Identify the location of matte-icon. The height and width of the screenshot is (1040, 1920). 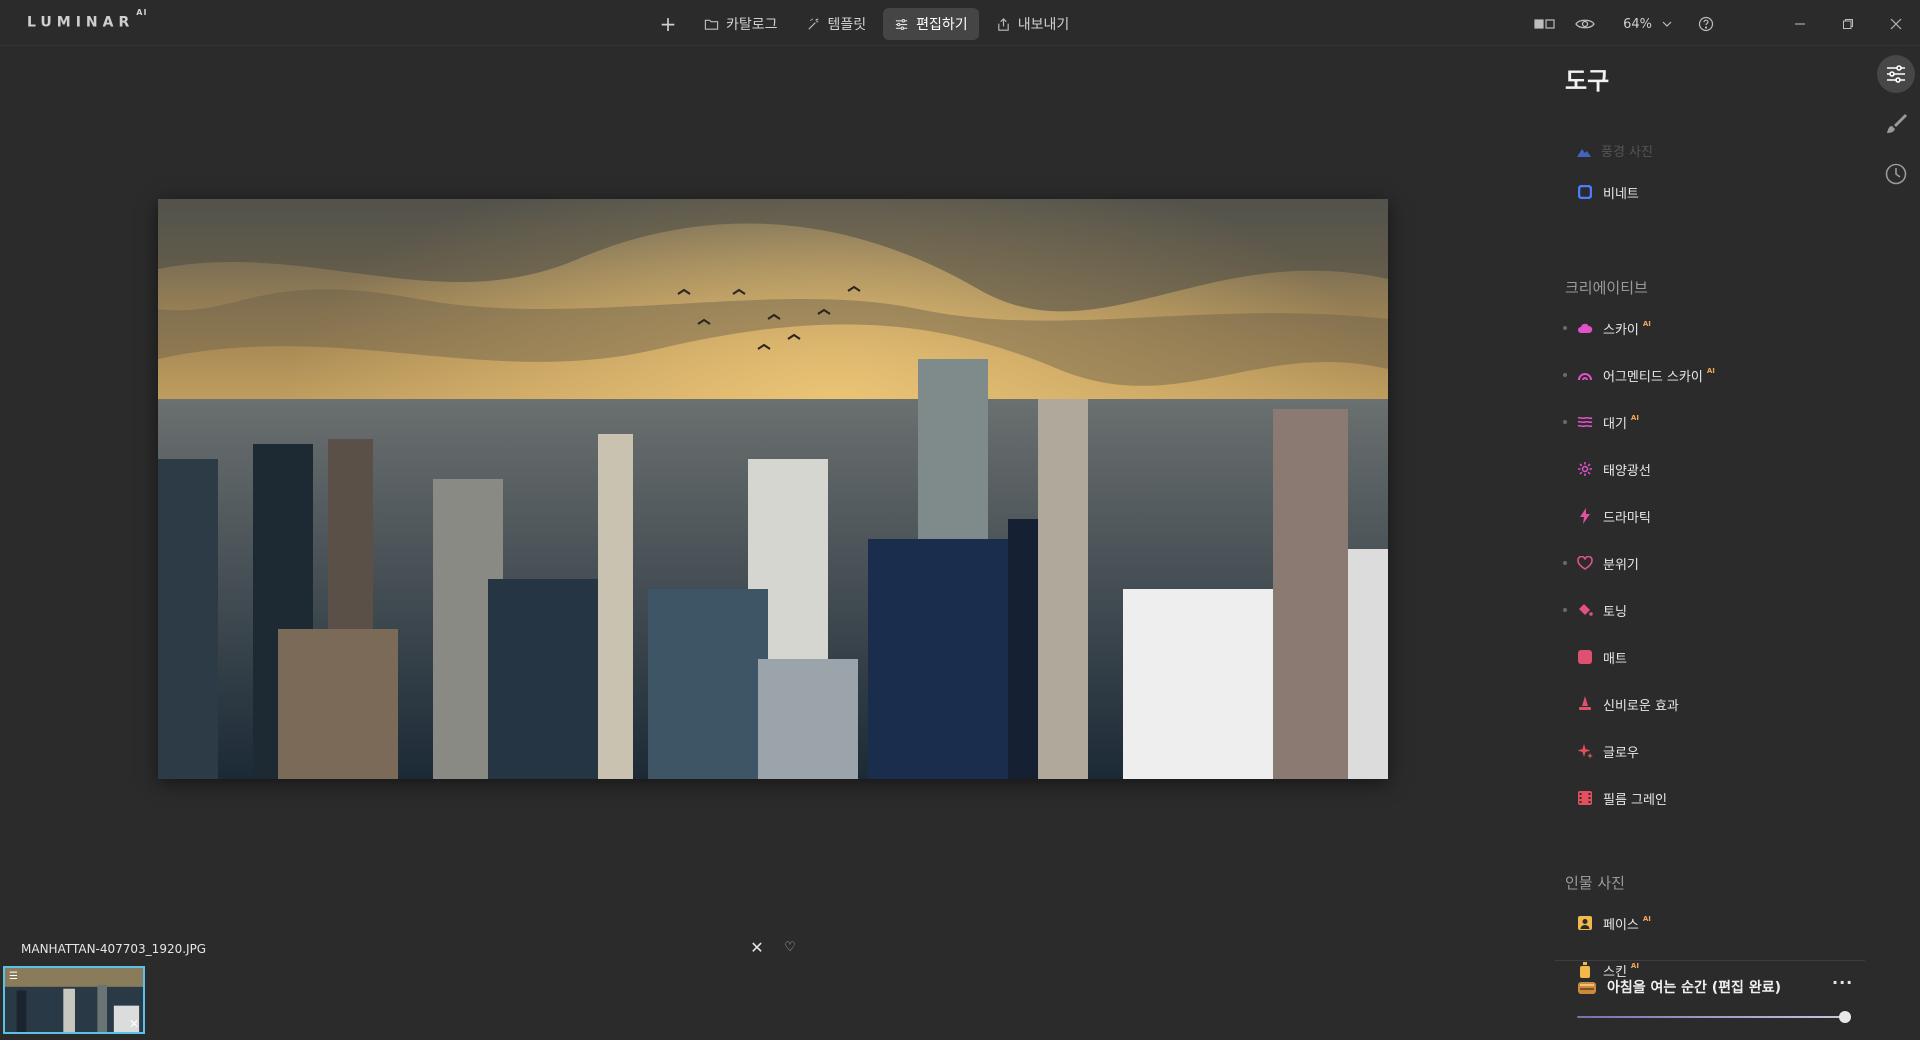
(1585, 657).